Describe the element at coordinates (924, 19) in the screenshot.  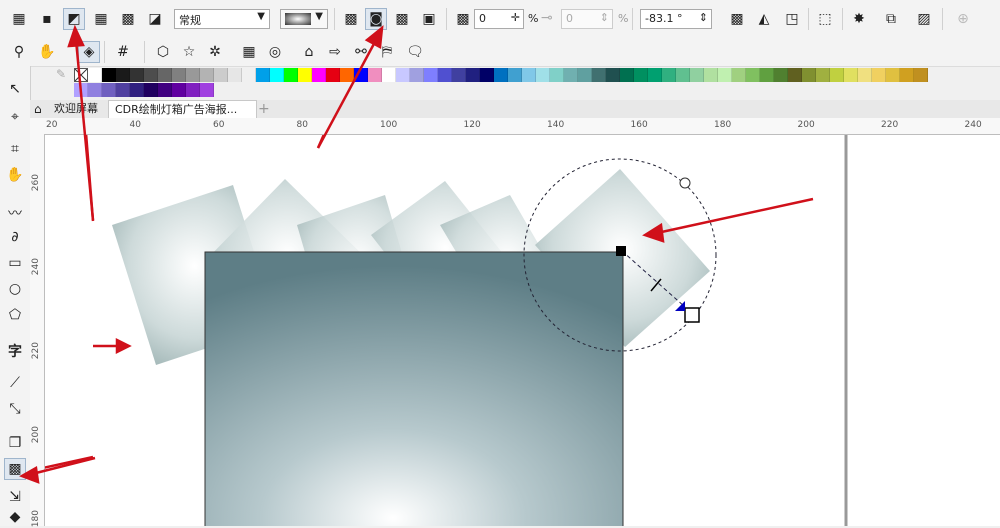
I see `clear-transparency-icon: ▨` at that location.